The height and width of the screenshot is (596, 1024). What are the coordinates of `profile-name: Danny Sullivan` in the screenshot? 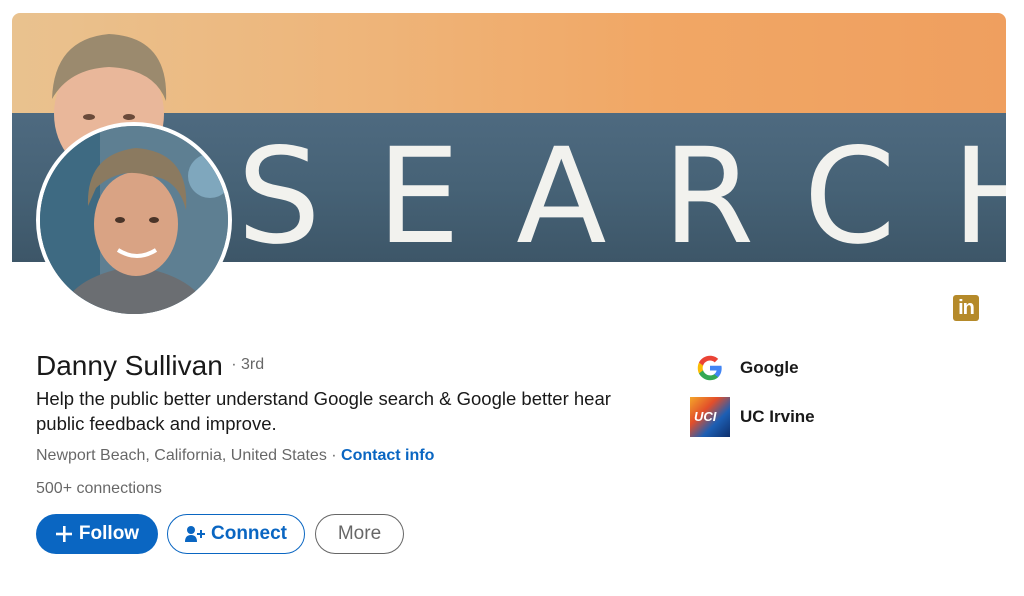 It's located at (129, 365).